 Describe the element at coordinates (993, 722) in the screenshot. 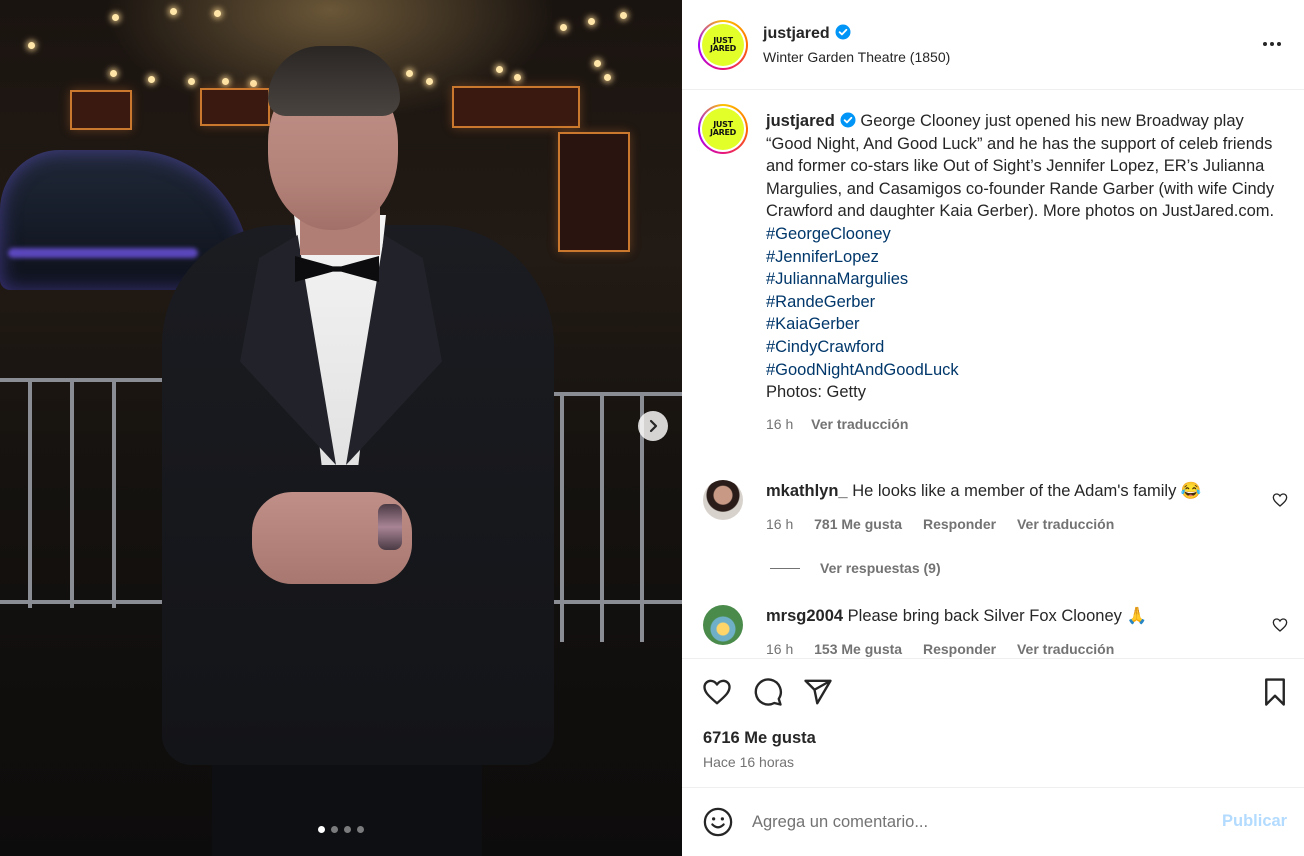

I see `post-actions: 6716 Me gusta Hace 16 horas` at that location.